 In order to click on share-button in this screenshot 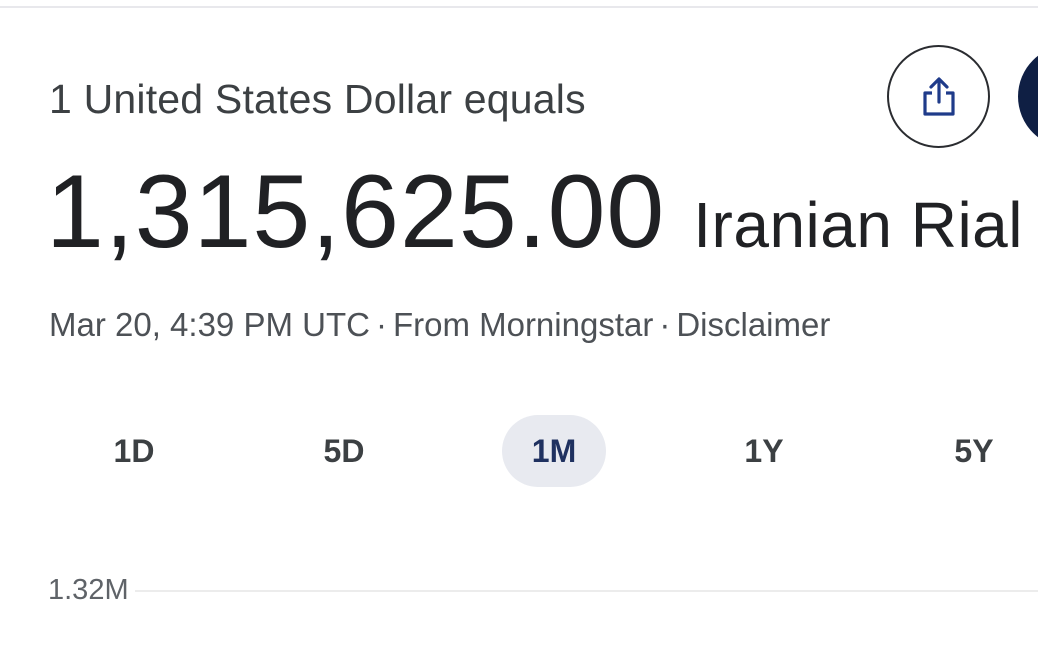, I will do `click(938, 96)`.